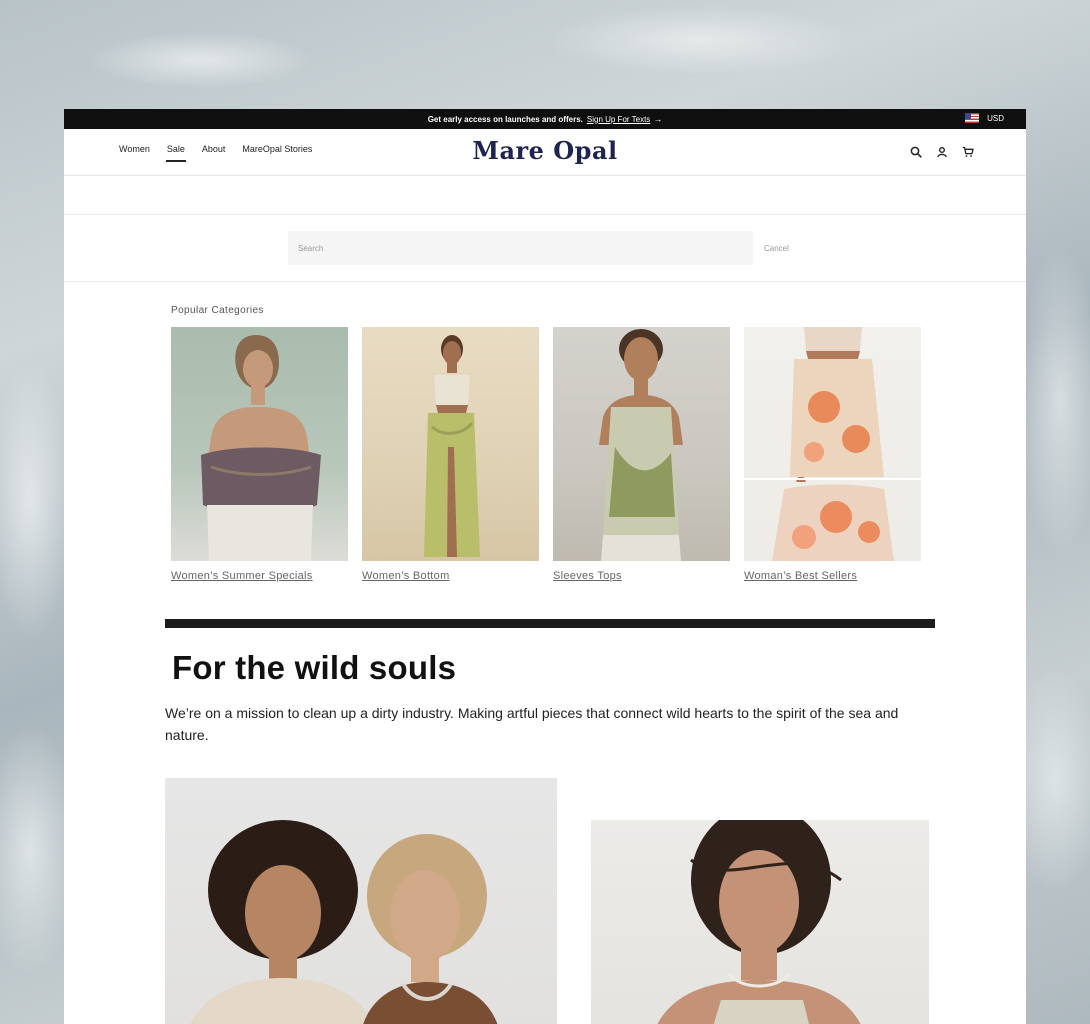 This screenshot has width=1090, height=1024. What do you see at coordinates (776, 248) in the screenshot?
I see `cancel-button: Cancel` at bounding box center [776, 248].